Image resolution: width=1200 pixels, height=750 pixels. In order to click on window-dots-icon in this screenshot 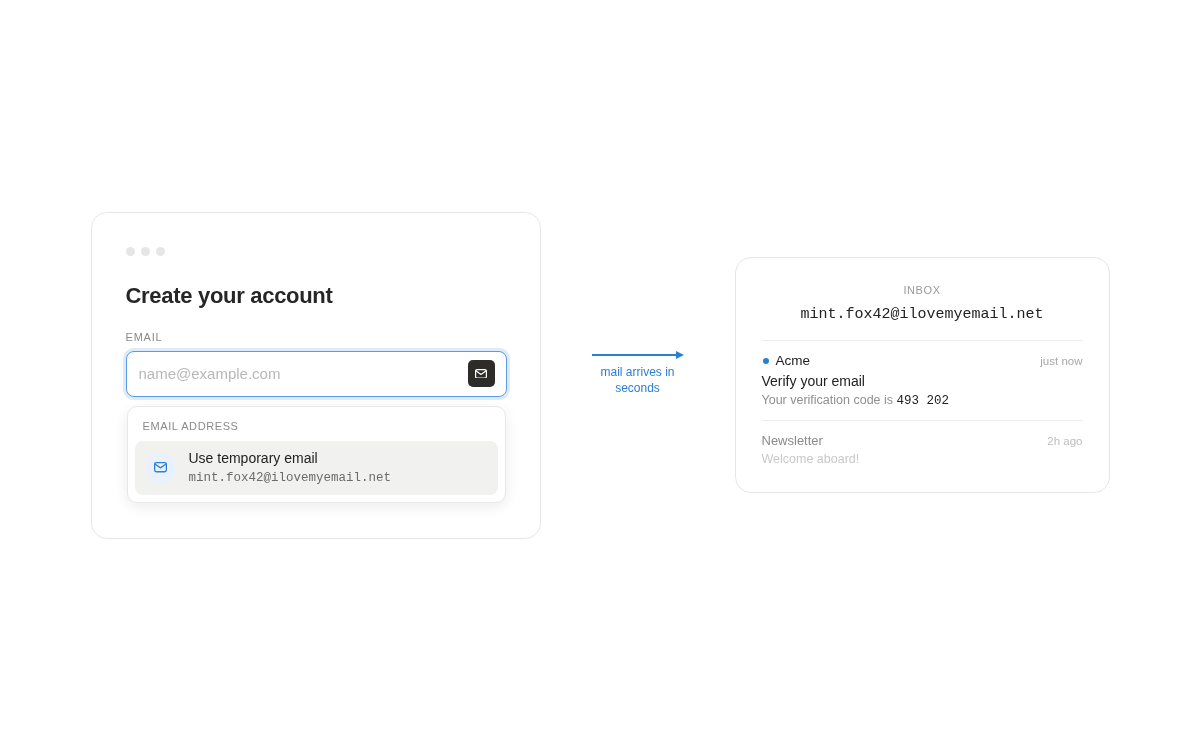, I will do `click(145, 251)`.